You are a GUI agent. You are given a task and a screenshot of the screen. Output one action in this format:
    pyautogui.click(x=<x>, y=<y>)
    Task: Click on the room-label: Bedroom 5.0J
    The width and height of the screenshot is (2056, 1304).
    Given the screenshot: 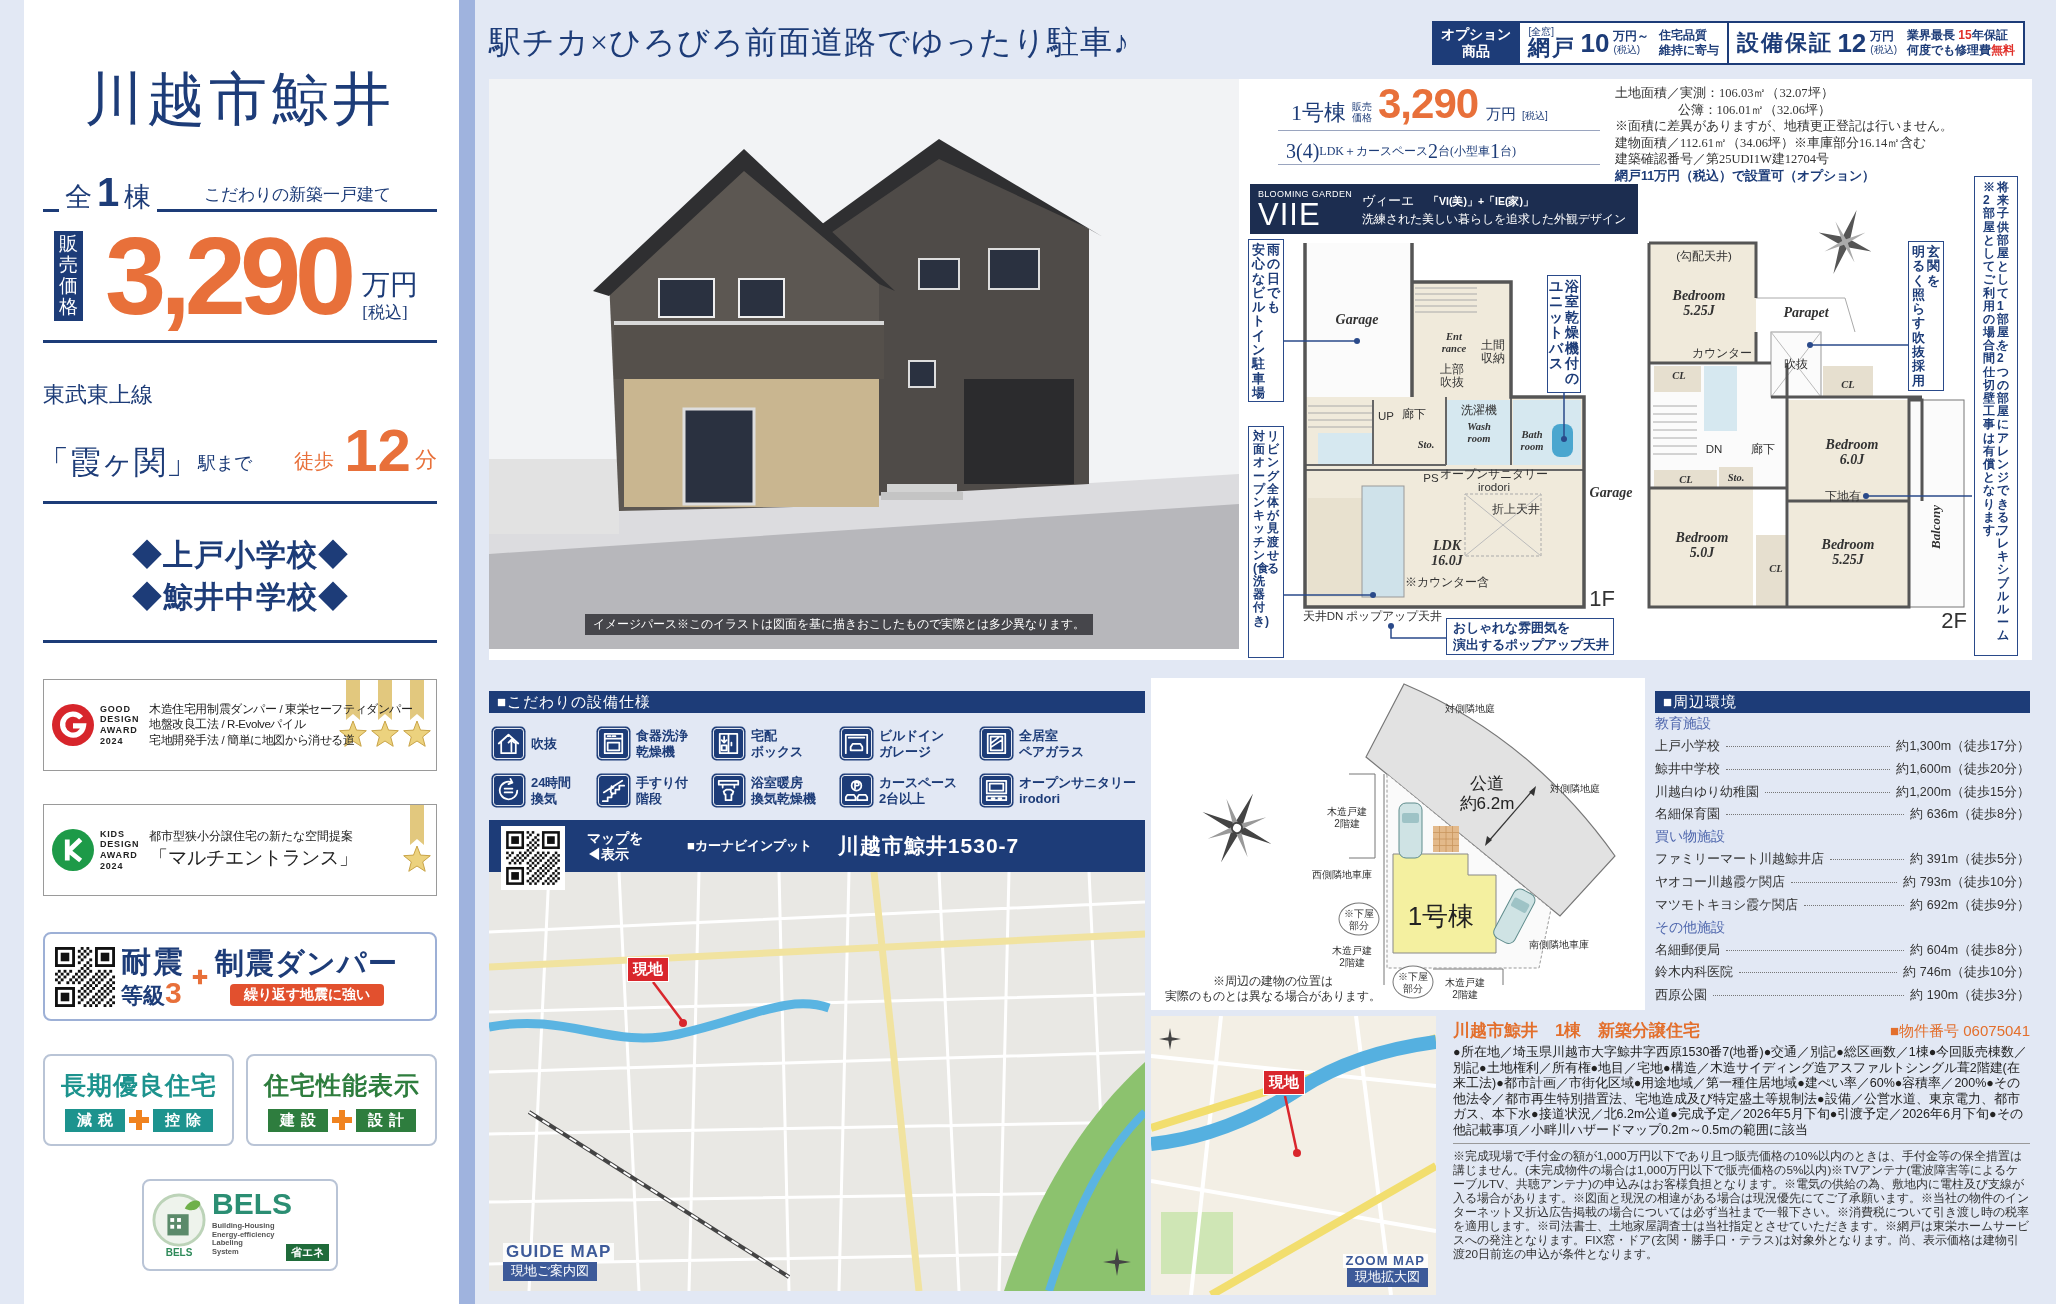 What is the action you would take?
    pyautogui.click(x=1702, y=545)
    